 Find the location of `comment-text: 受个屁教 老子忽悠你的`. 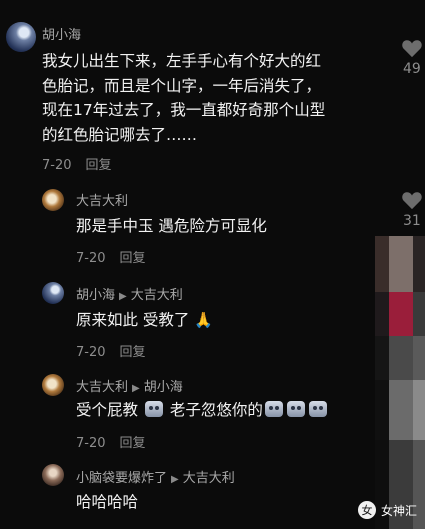

comment-text: 受个屁教 老子忽悠你的 is located at coordinates (202, 410).